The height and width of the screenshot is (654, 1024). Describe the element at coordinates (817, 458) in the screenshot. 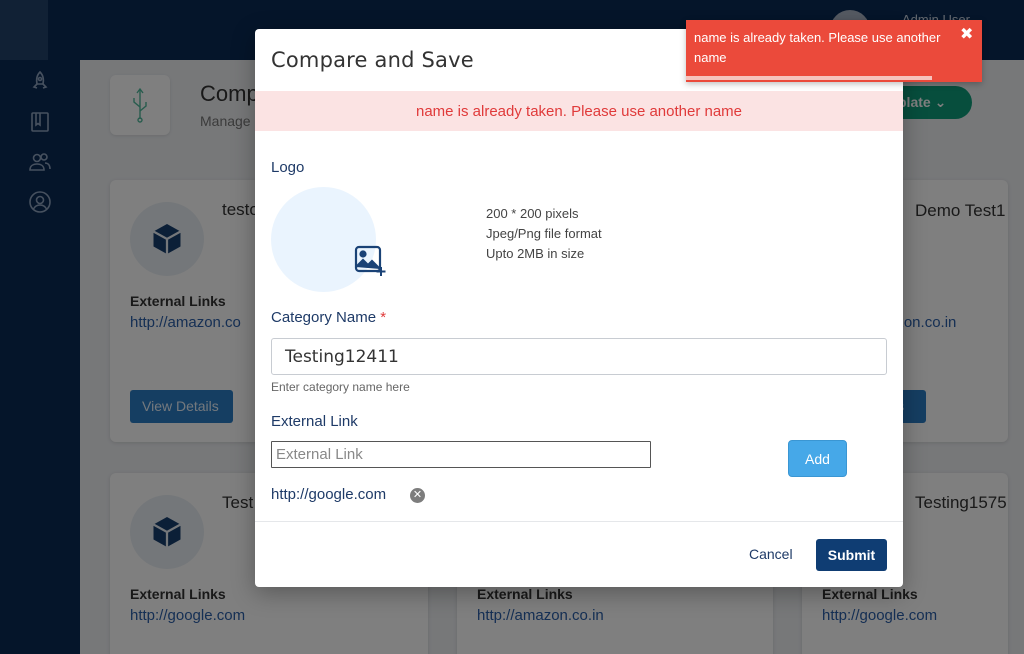

I see `add-link-button: Add` at that location.